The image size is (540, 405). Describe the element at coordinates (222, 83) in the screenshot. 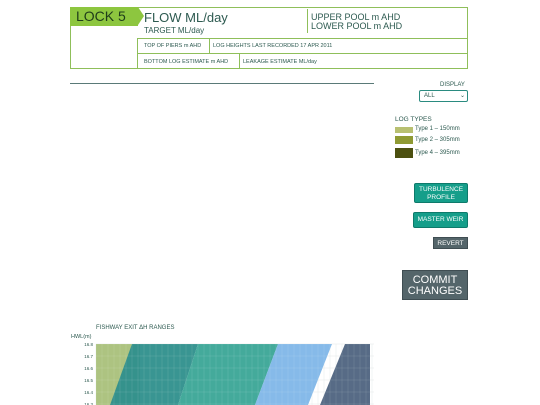

I see `section-rule` at that location.